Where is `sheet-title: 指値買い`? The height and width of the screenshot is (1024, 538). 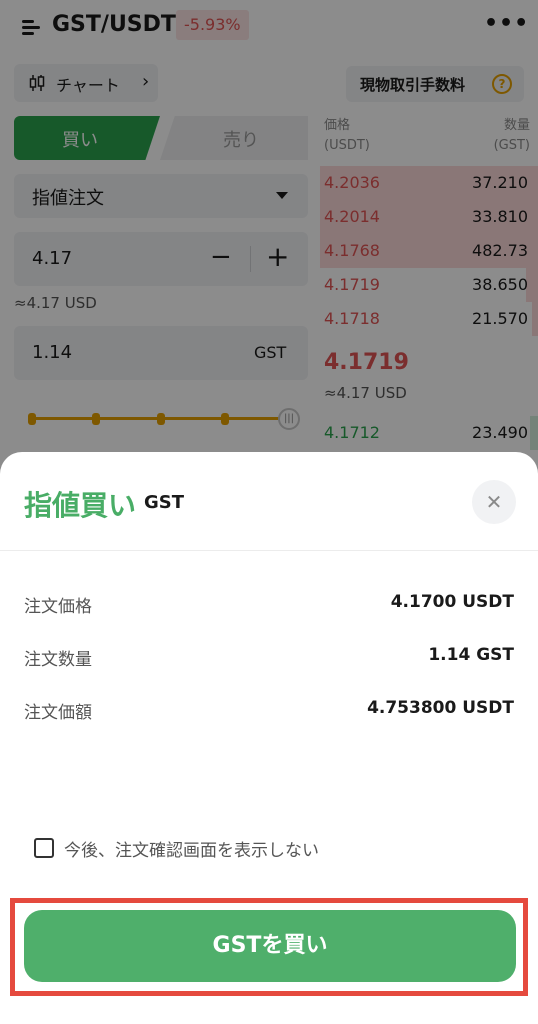
sheet-title: 指値買い is located at coordinates (80, 505).